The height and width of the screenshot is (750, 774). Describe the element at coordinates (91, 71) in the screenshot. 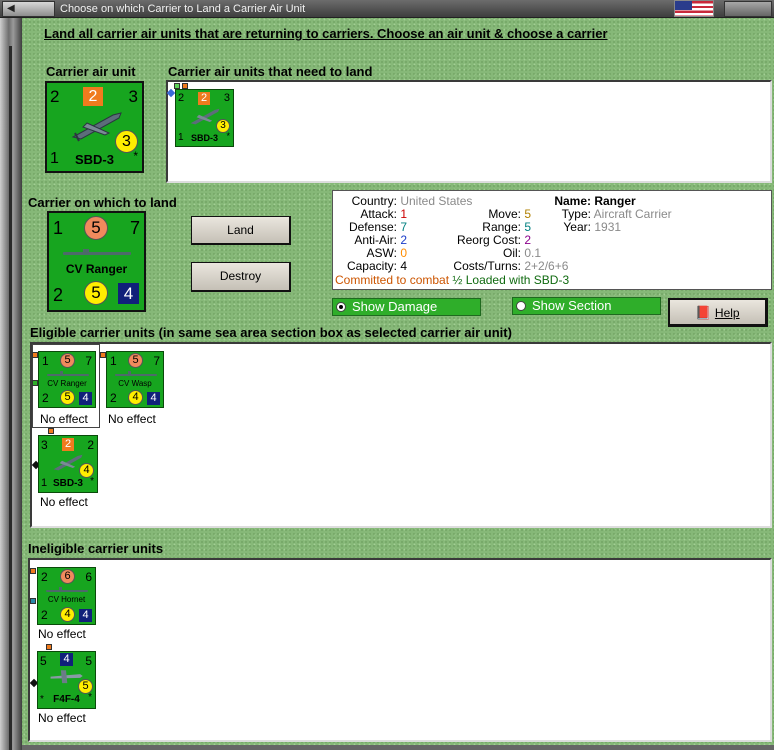

I see `carrier-air-unit-label: Carrier air unit` at that location.